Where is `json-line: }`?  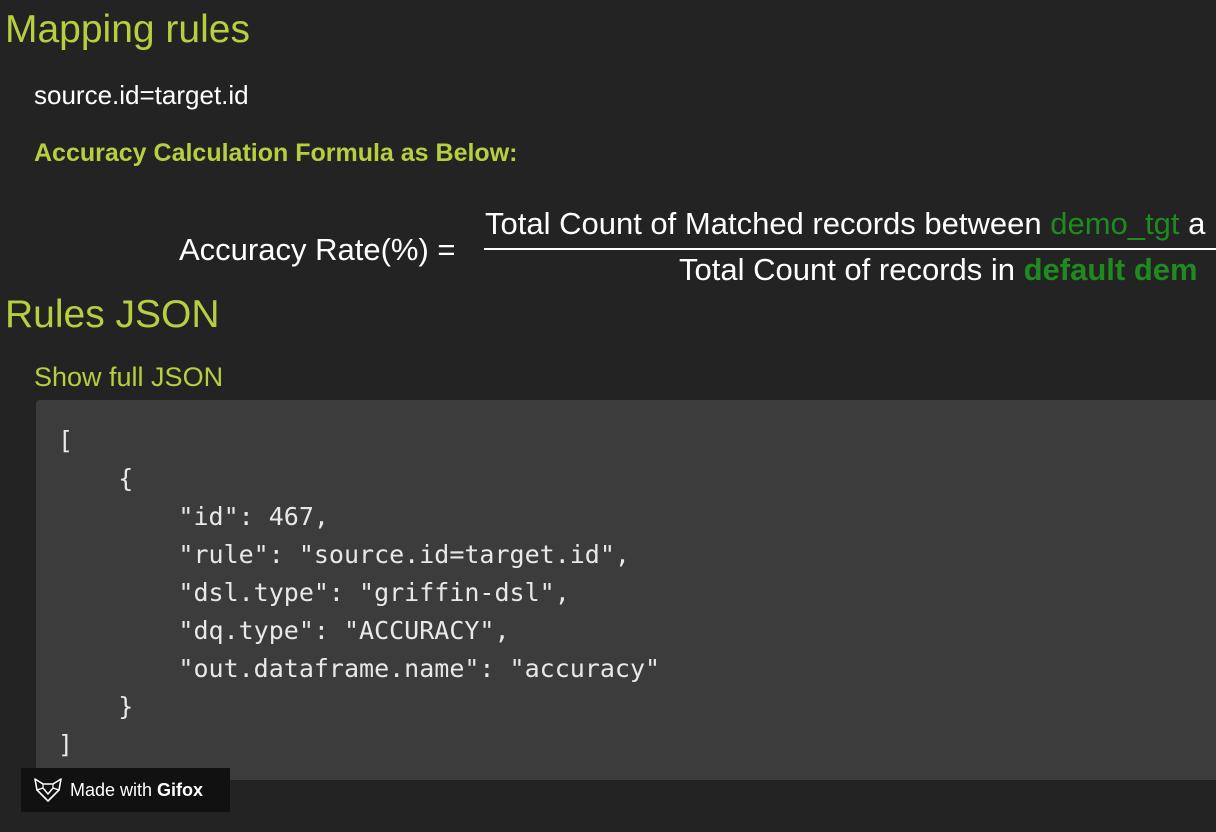
json-line: } is located at coordinates (96, 706).